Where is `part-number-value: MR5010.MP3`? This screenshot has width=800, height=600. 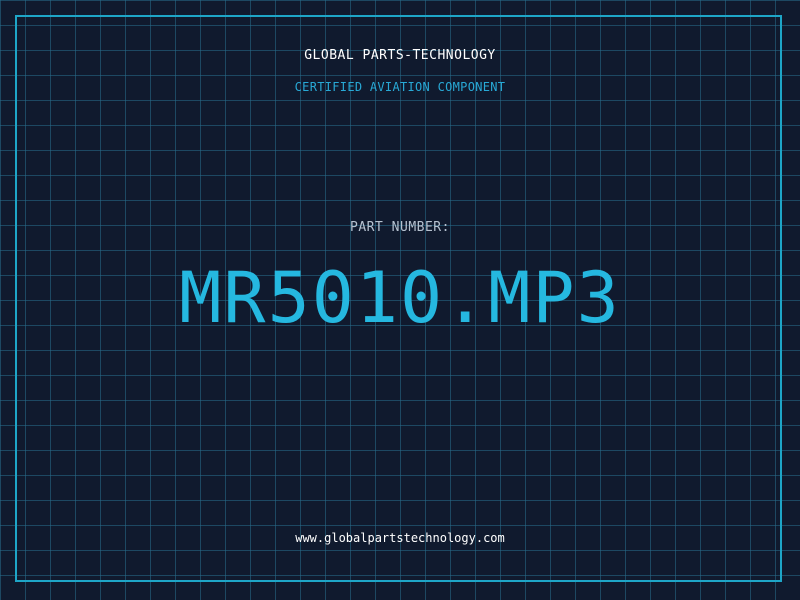
part-number-value: MR5010.MP3 is located at coordinates (400, 298).